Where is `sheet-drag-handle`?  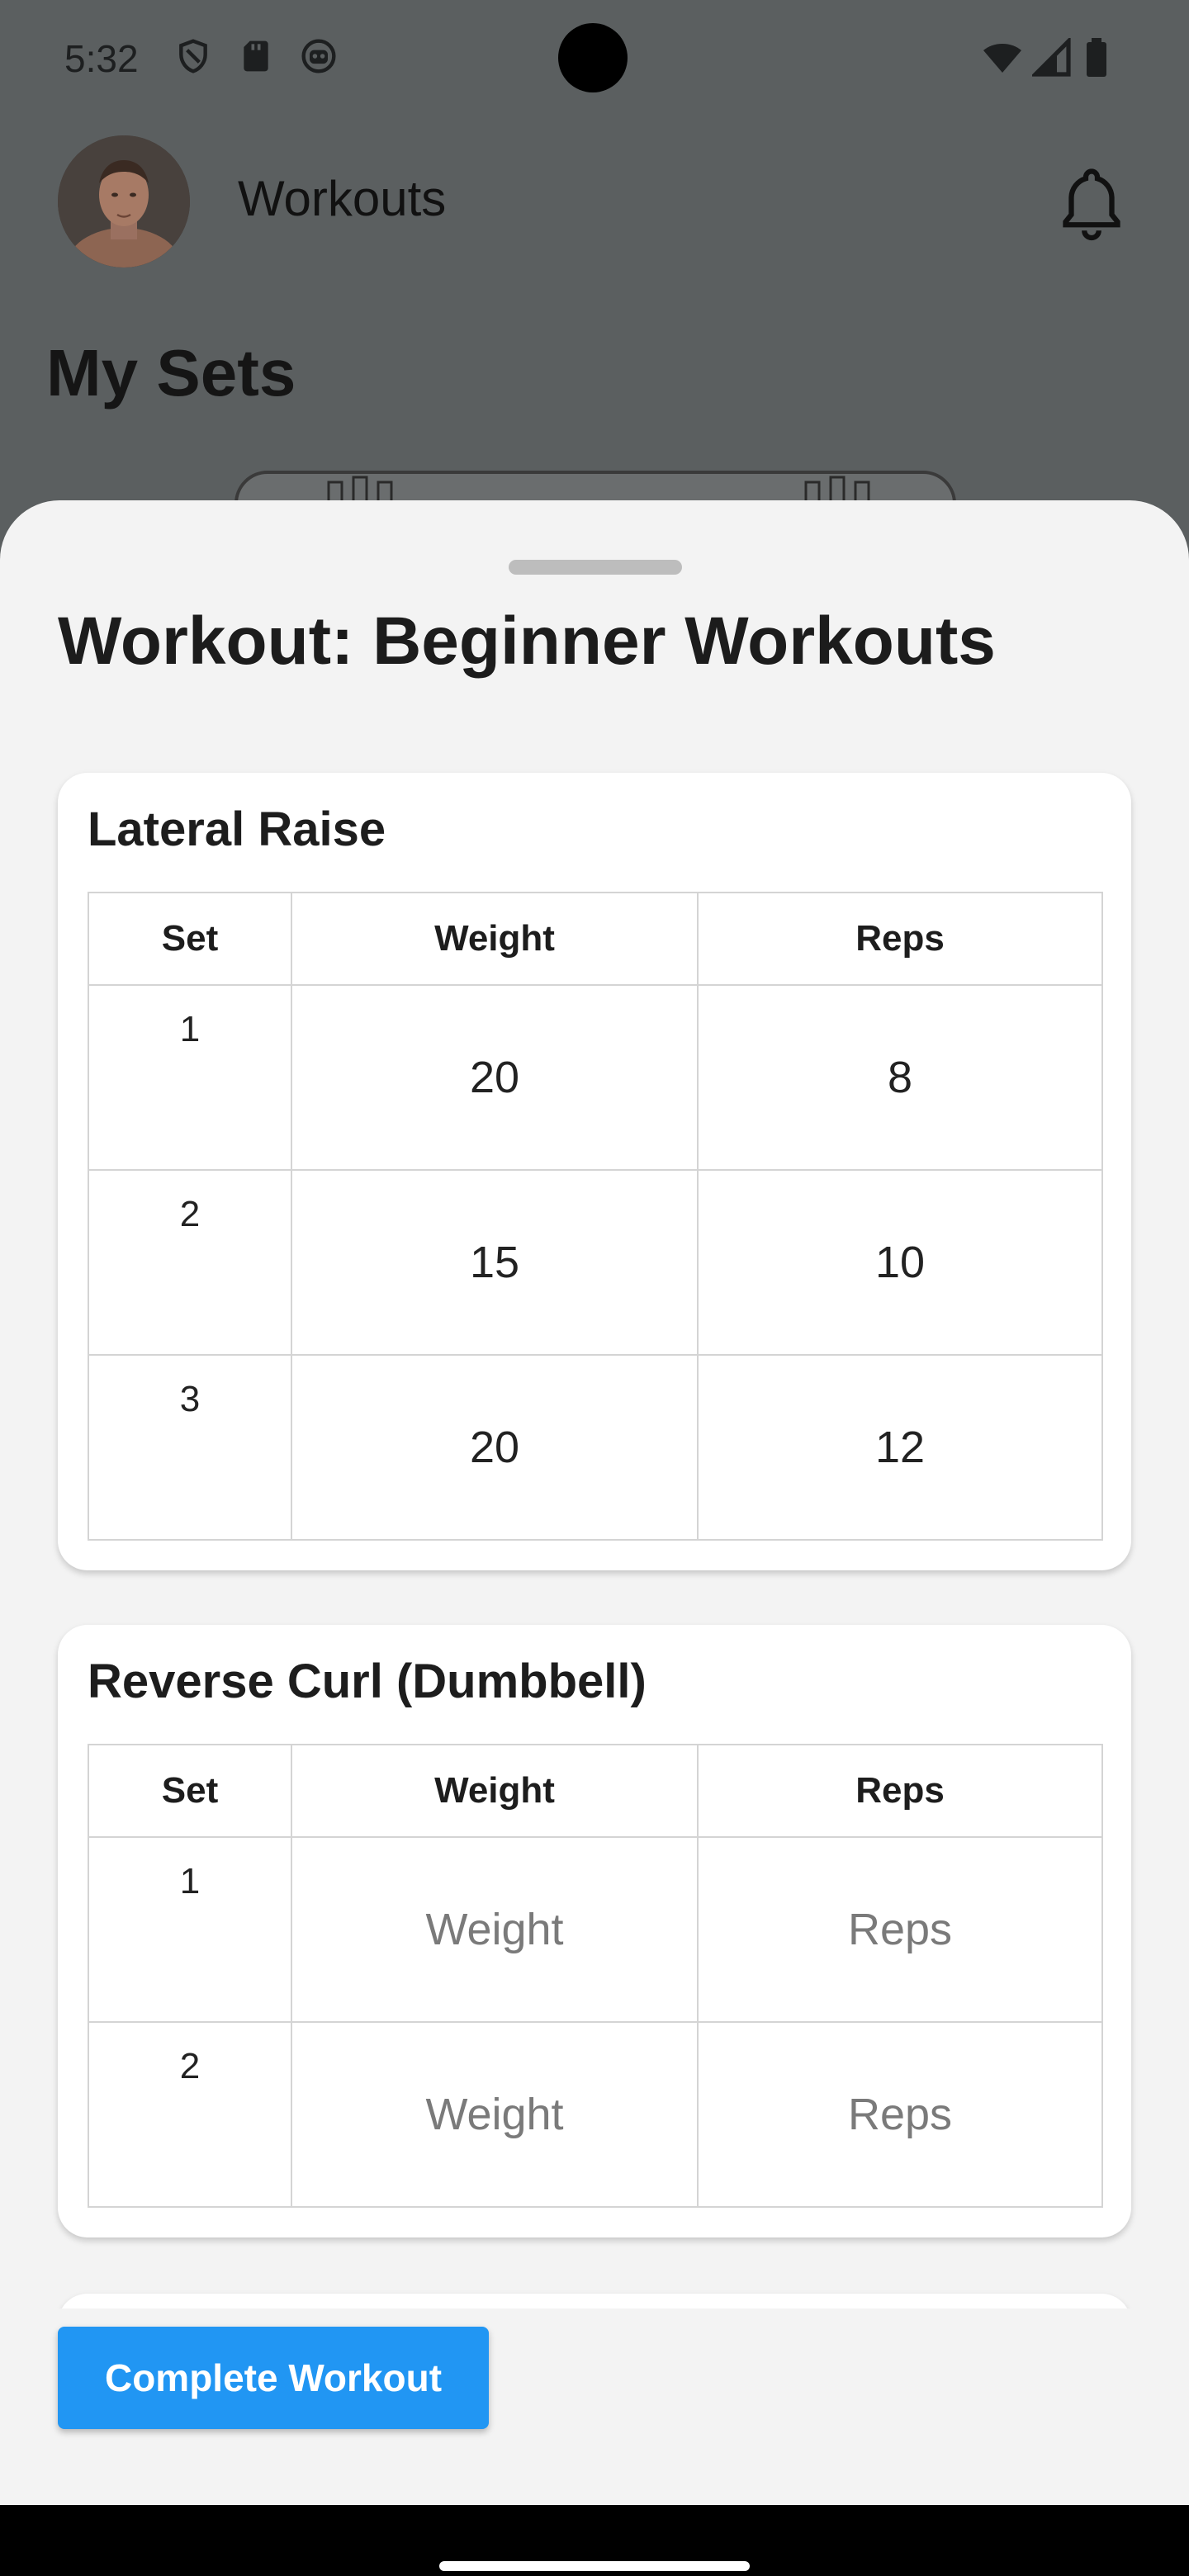 sheet-drag-handle is located at coordinates (595, 567).